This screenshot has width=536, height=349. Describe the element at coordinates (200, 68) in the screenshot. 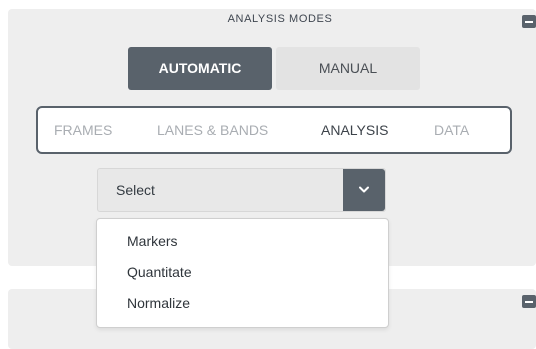

I see `automatic-mode-button: AUTOMATIC` at that location.